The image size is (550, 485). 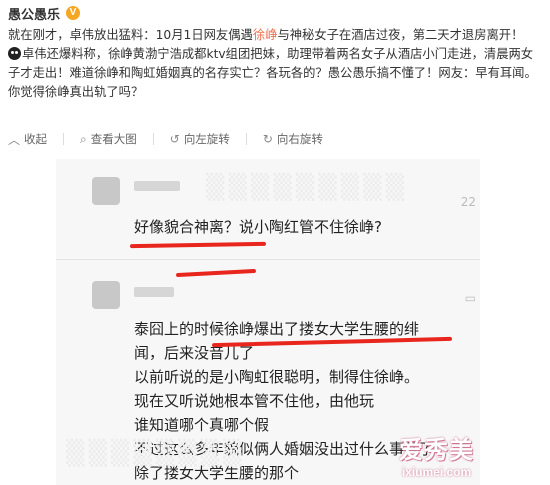 What do you see at coordinates (14, 139) in the screenshot?
I see `chevron-up-icon: ︿` at bounding box center [14, 139].